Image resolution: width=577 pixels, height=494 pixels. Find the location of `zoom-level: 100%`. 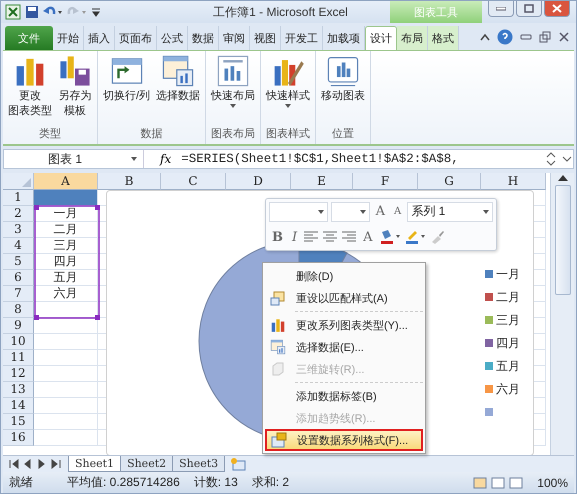

zoom-level: 100% is located at coordinates (552, 483).